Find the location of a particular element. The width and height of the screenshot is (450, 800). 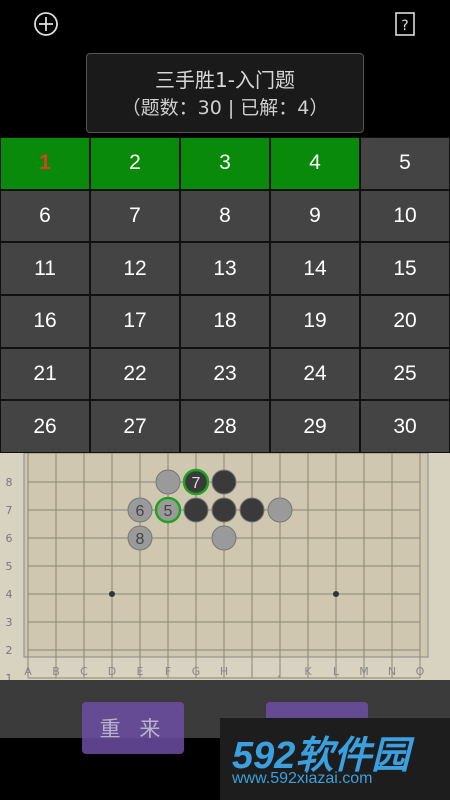

problem-cell-27: 27 is located at coordinates (135, 426).